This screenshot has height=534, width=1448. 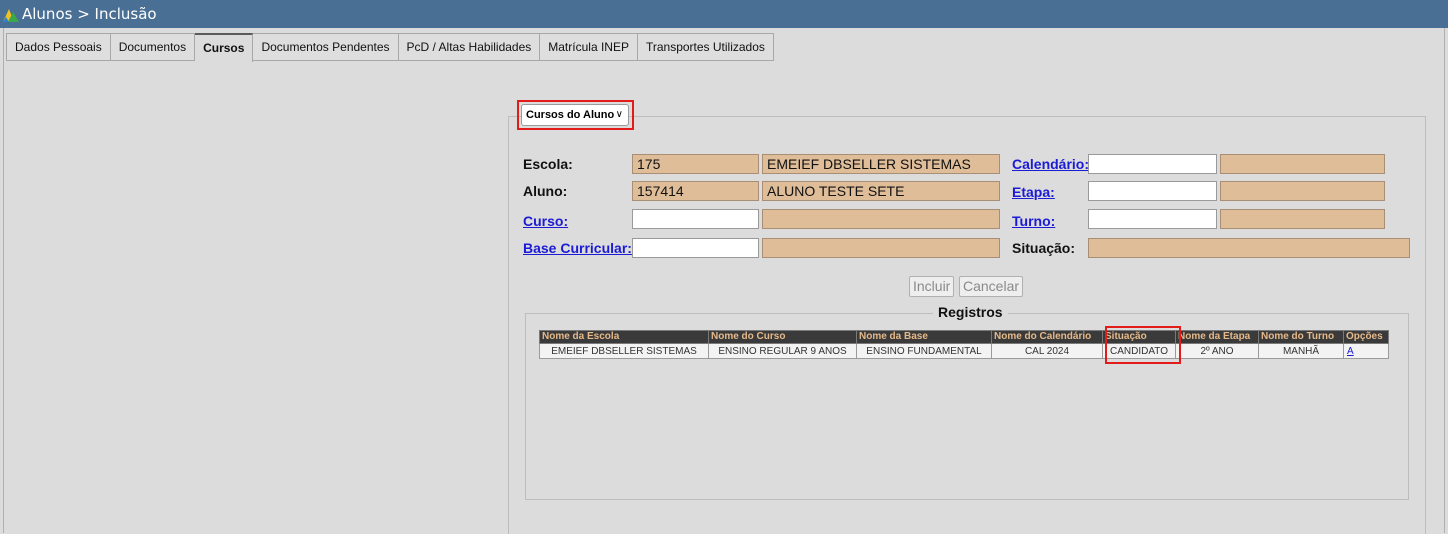 I want to click on col-nome-do-curso: Nome do Curso, so click(x=782, y=337).